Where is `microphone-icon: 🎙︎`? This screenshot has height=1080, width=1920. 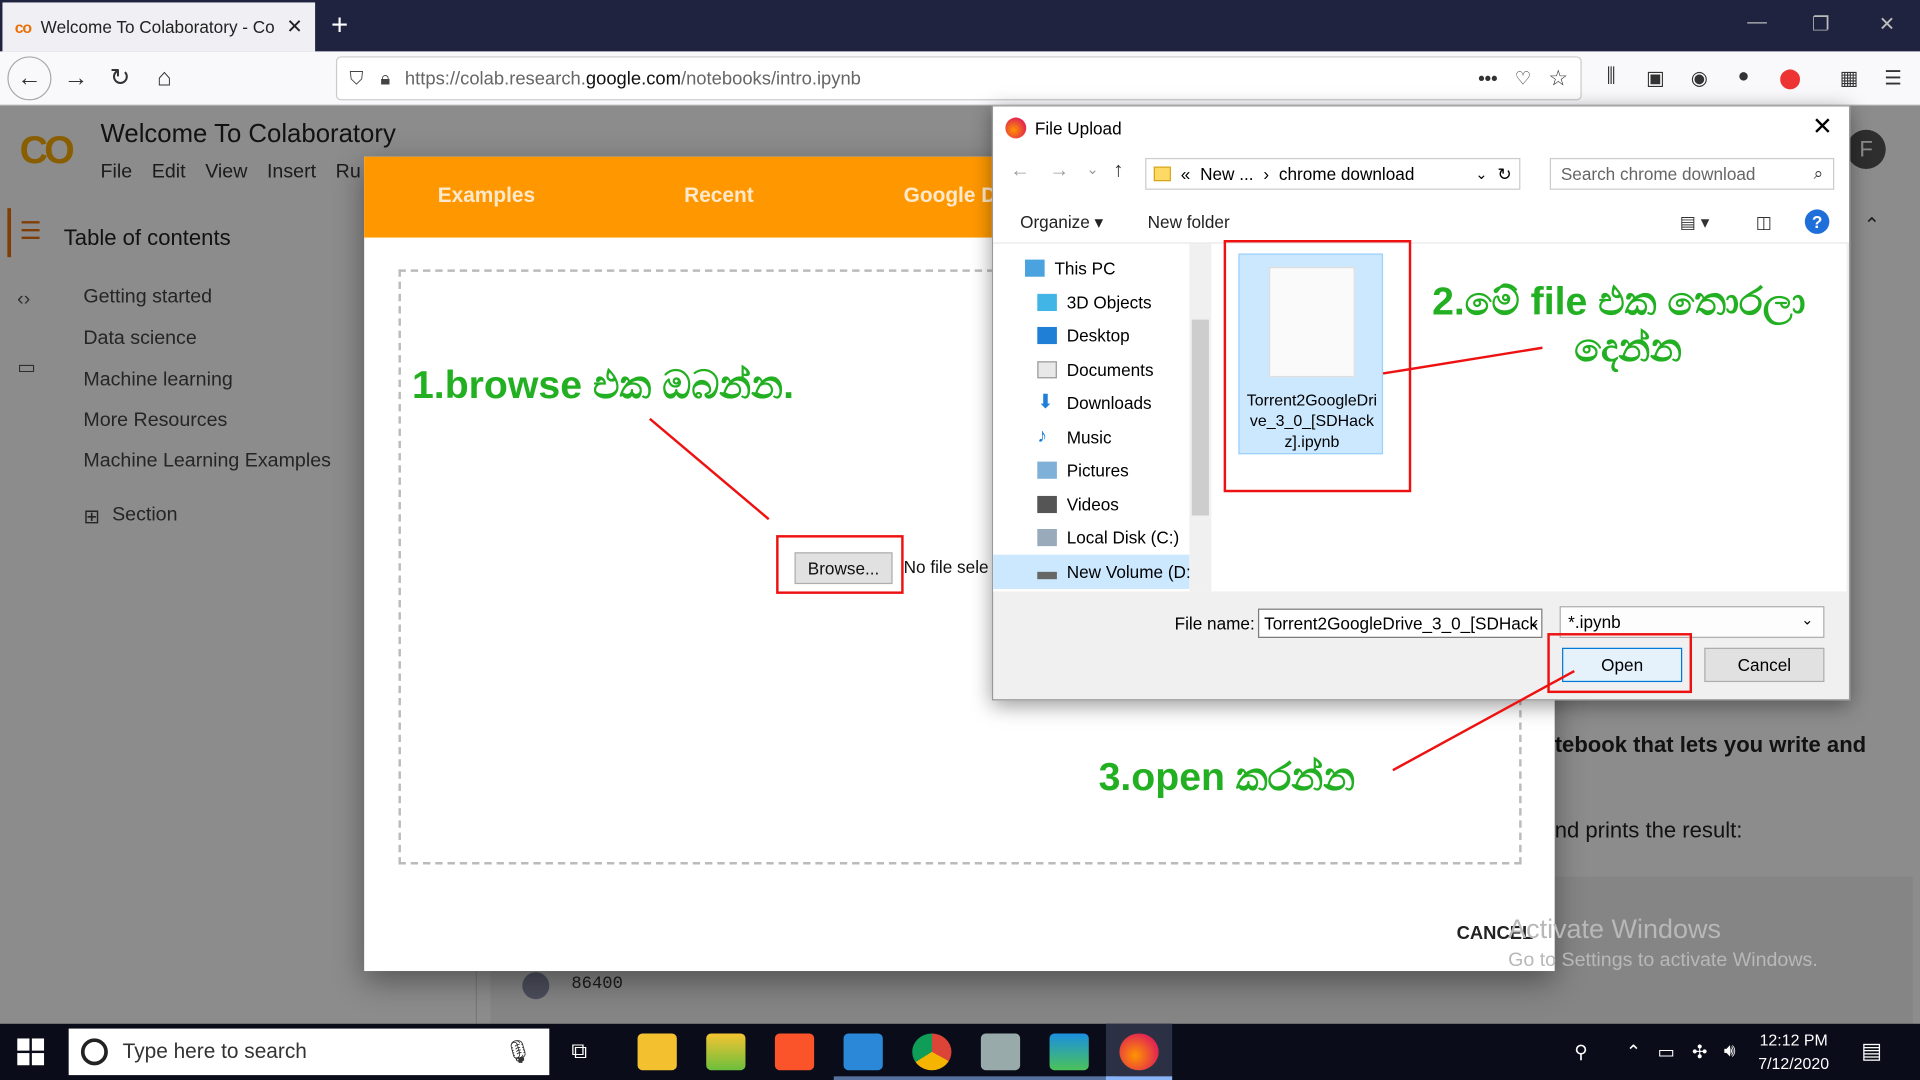
microphone-icon: 🎙︎ is located at coordinates (518, 1052).